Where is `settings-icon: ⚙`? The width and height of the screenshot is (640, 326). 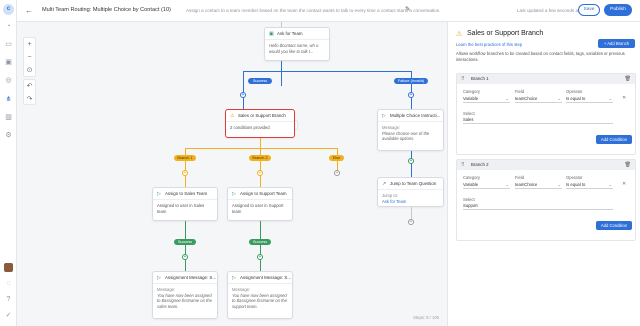
settings-icon: ⚙ is located at coordinates (8, 135).